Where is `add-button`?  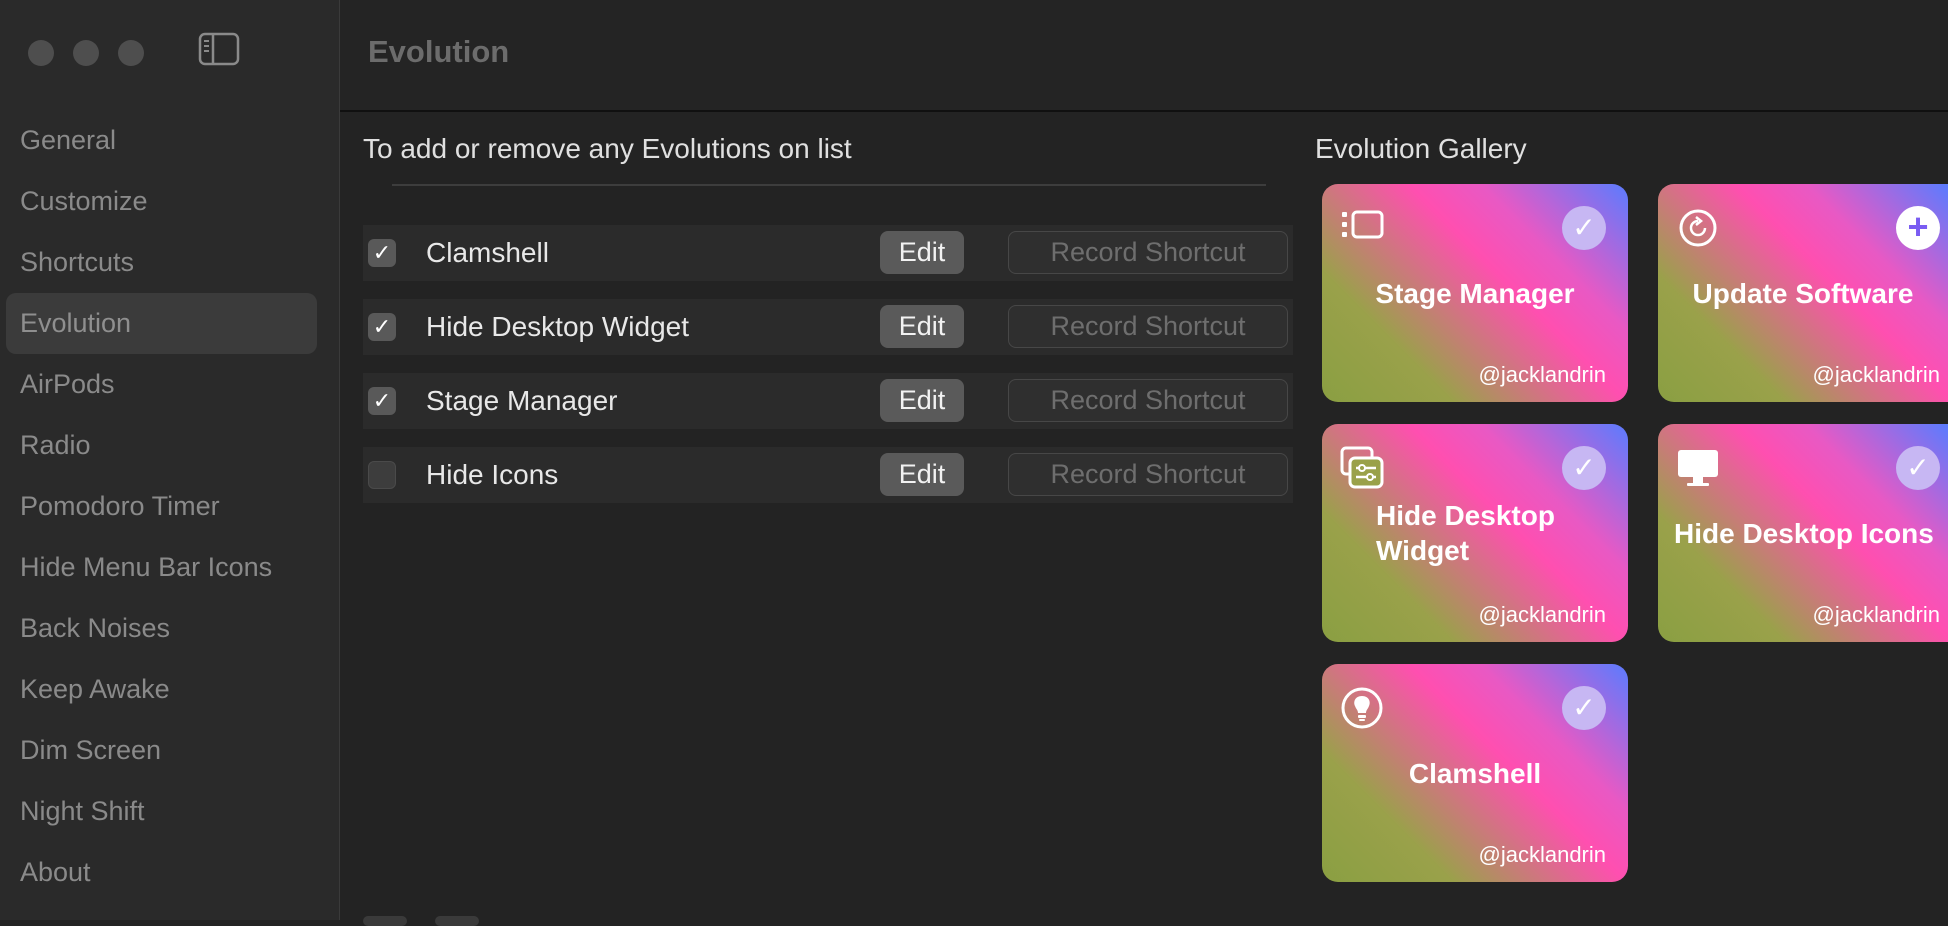
add-button is located at coordinates (385, 921).